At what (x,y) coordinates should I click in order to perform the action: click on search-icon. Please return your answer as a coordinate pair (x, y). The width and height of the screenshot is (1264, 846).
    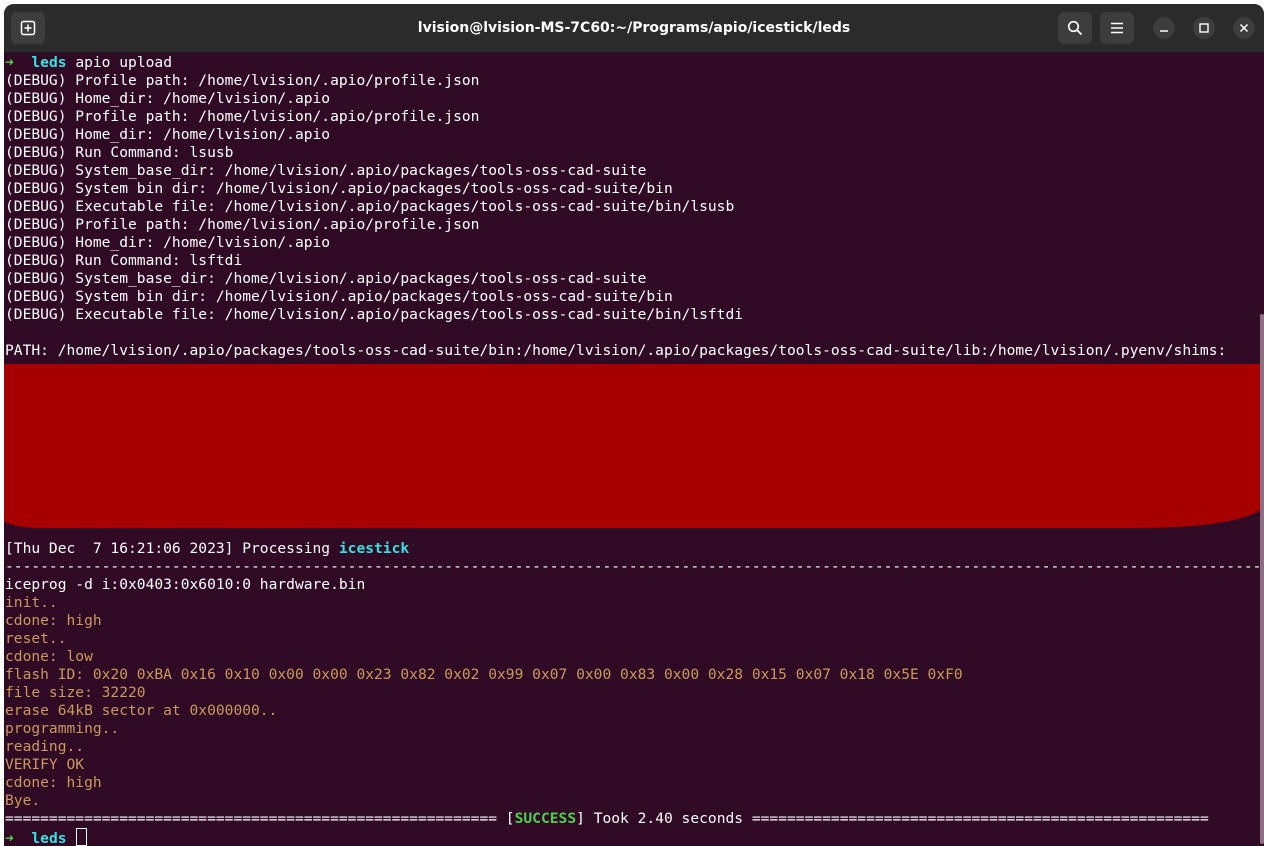
    Looking at the image, I should click on (1075, 28).